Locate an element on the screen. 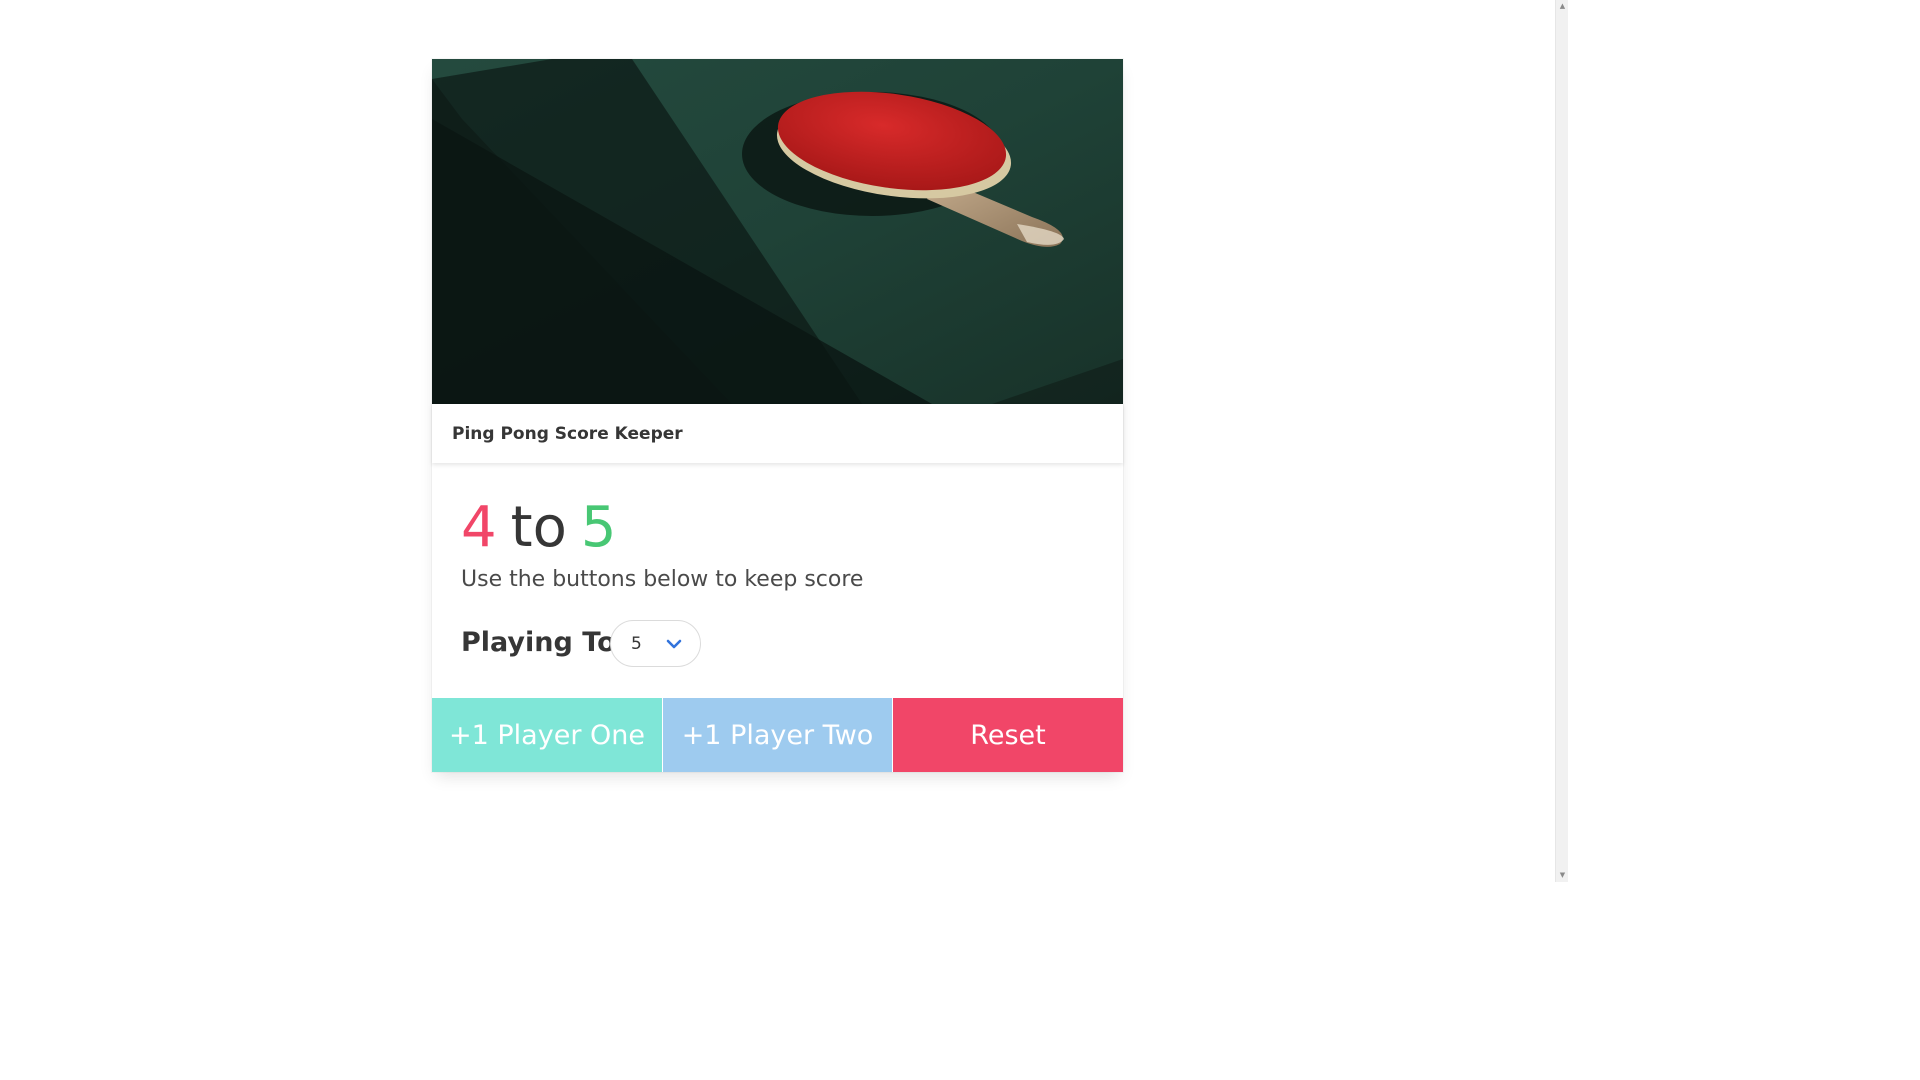 The height and width of the screenshot is (1080, 1920). add-player-two-button: +1 Player Two is located at coordinates (777, 735).